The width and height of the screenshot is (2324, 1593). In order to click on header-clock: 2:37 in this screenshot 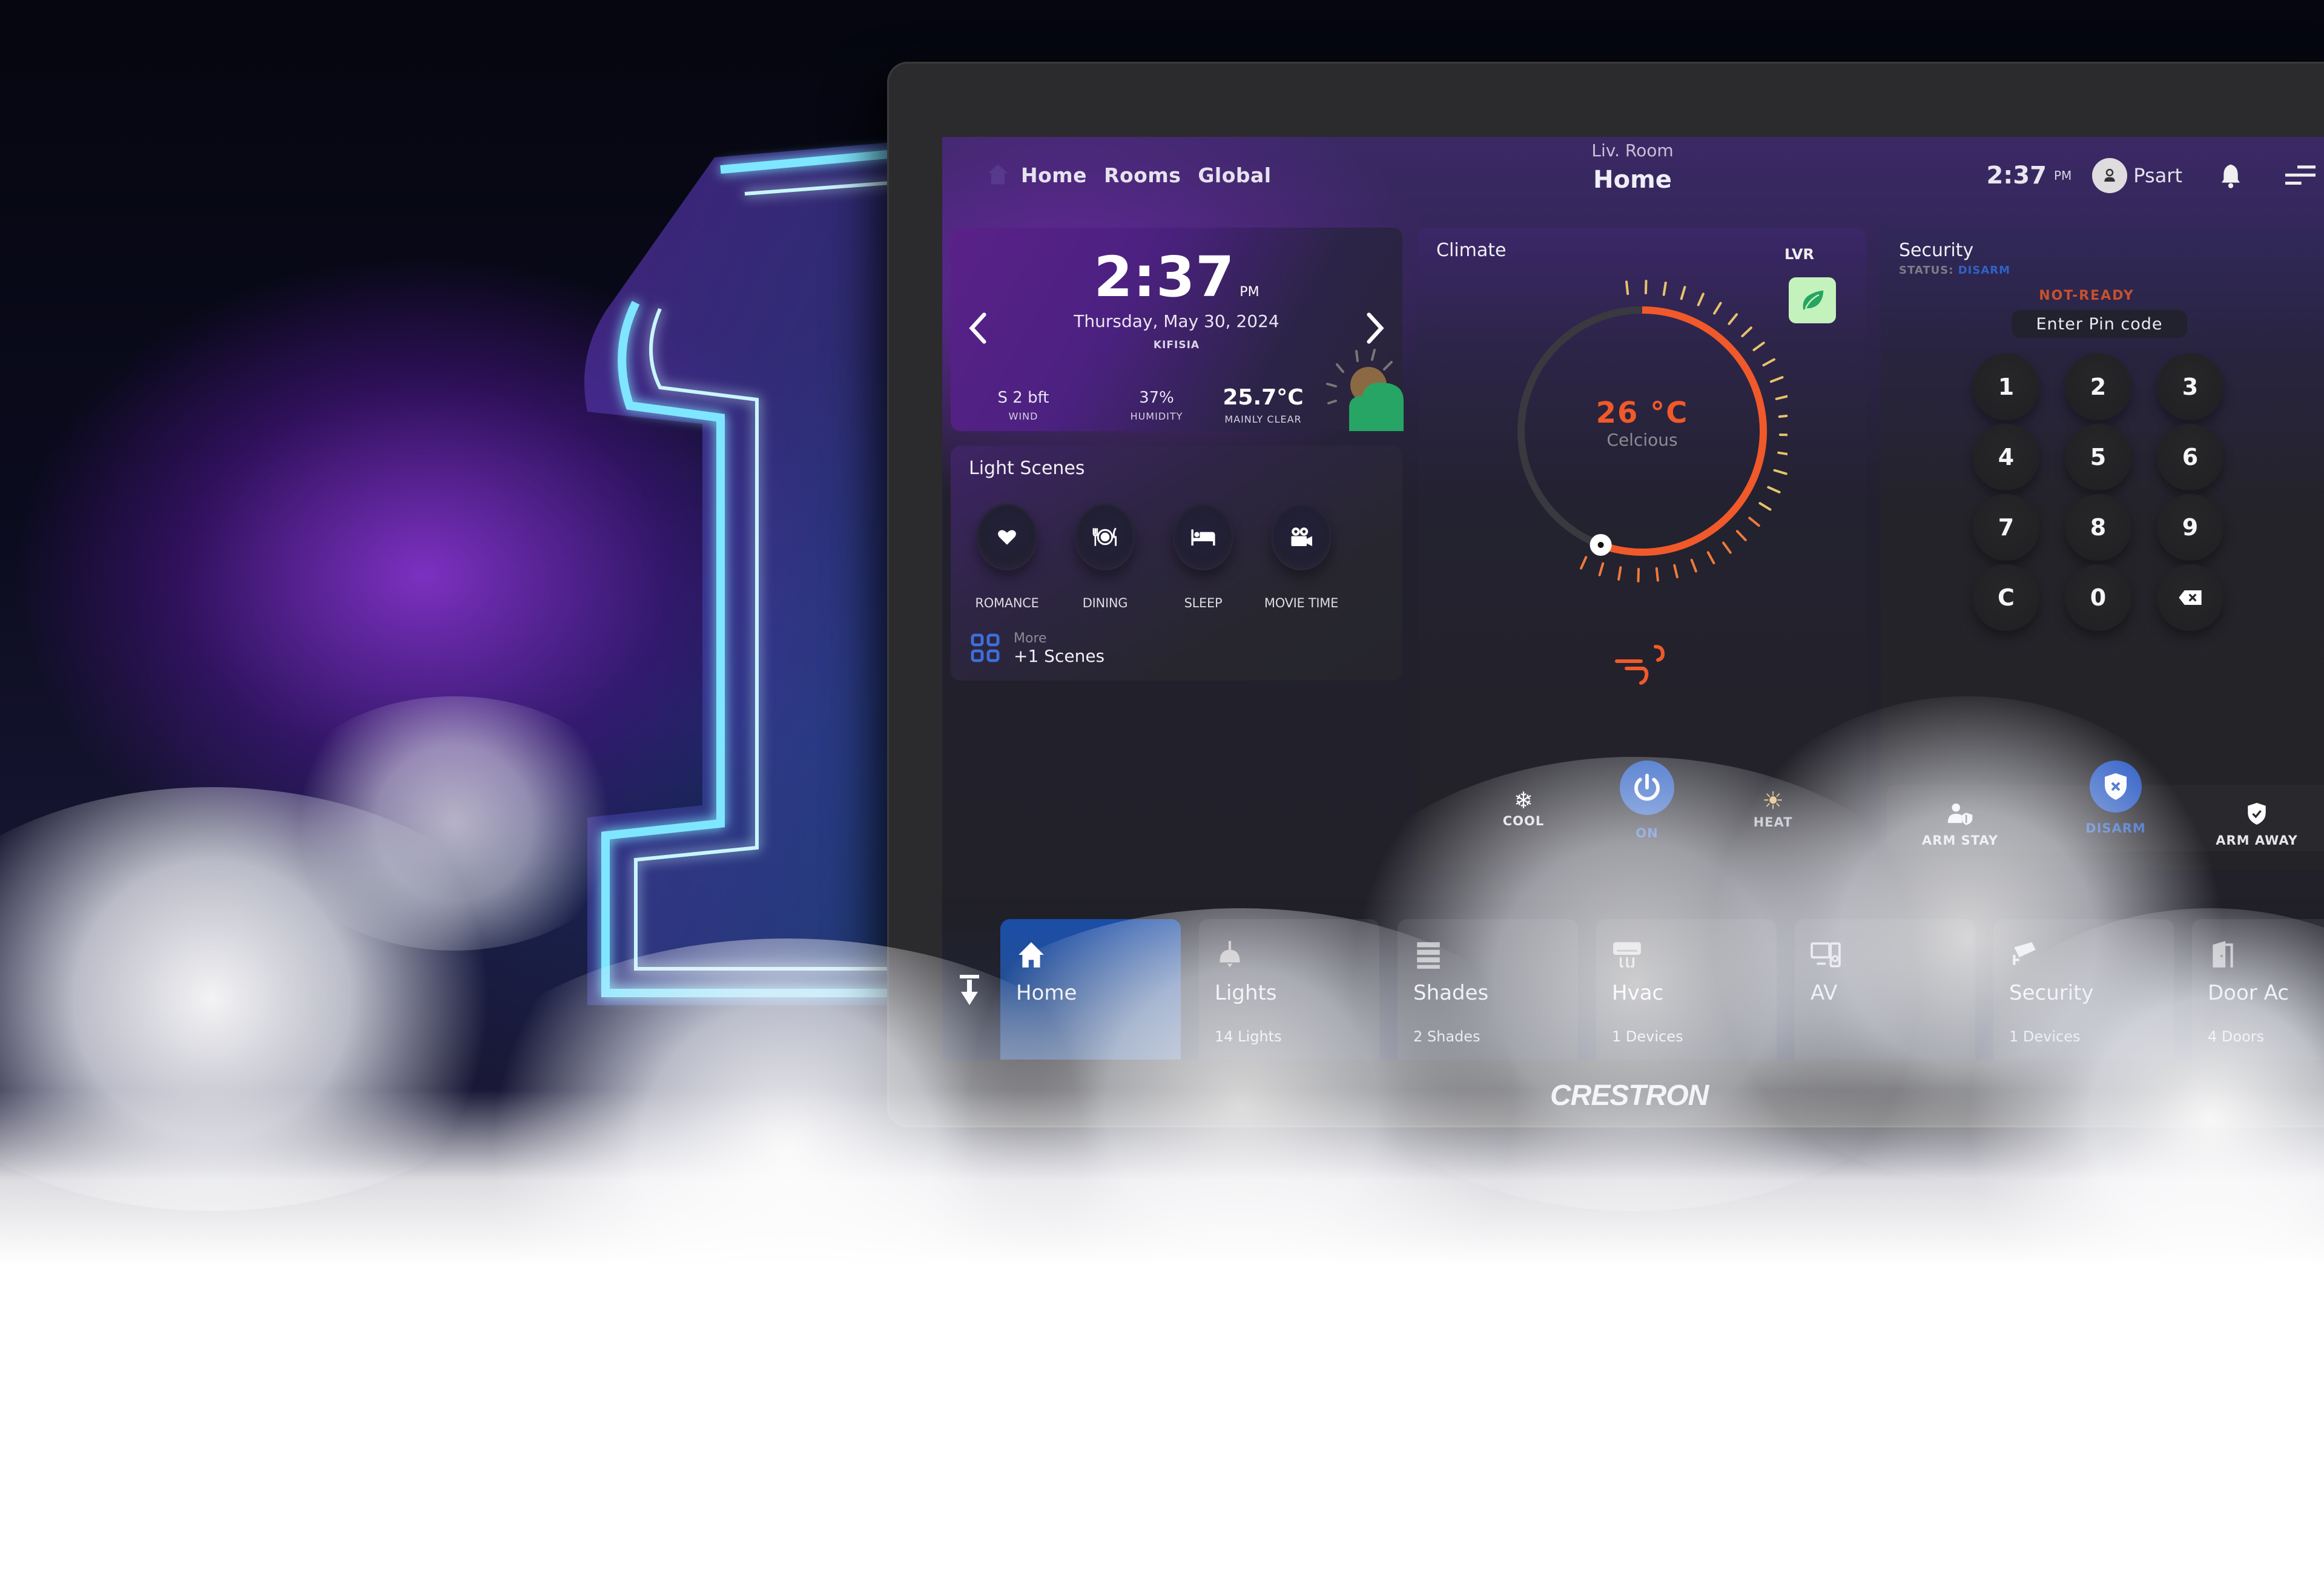, I will do `click(2016, 176)`.